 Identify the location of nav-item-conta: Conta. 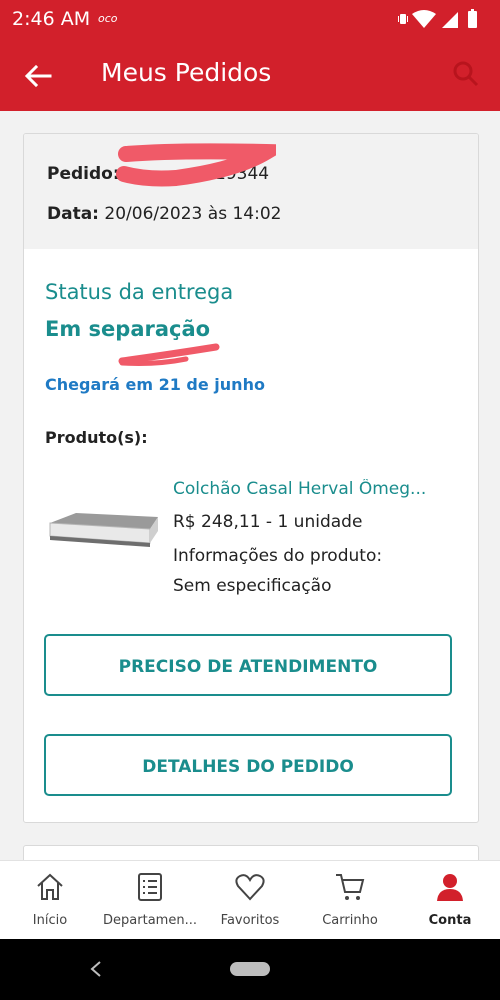
(450, 900).